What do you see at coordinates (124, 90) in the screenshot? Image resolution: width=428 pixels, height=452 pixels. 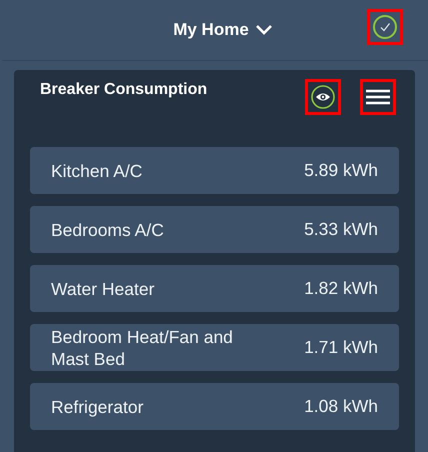 I see `card-title: Breaker Consumption` at bounding box center [124, 90].